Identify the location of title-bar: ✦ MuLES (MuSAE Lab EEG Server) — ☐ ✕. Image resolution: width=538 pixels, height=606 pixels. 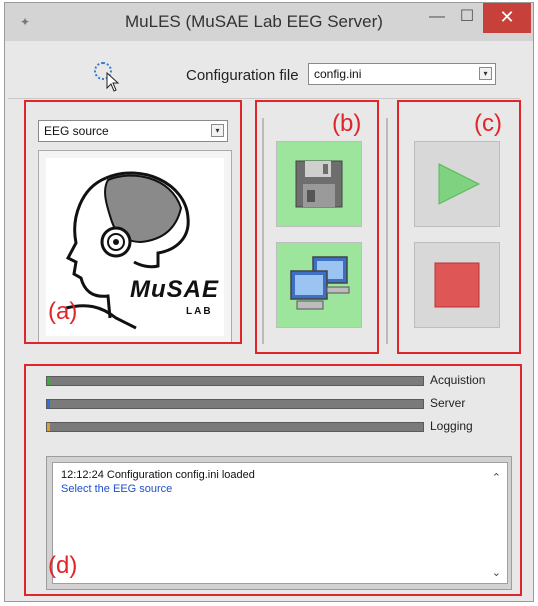
(269, 22).